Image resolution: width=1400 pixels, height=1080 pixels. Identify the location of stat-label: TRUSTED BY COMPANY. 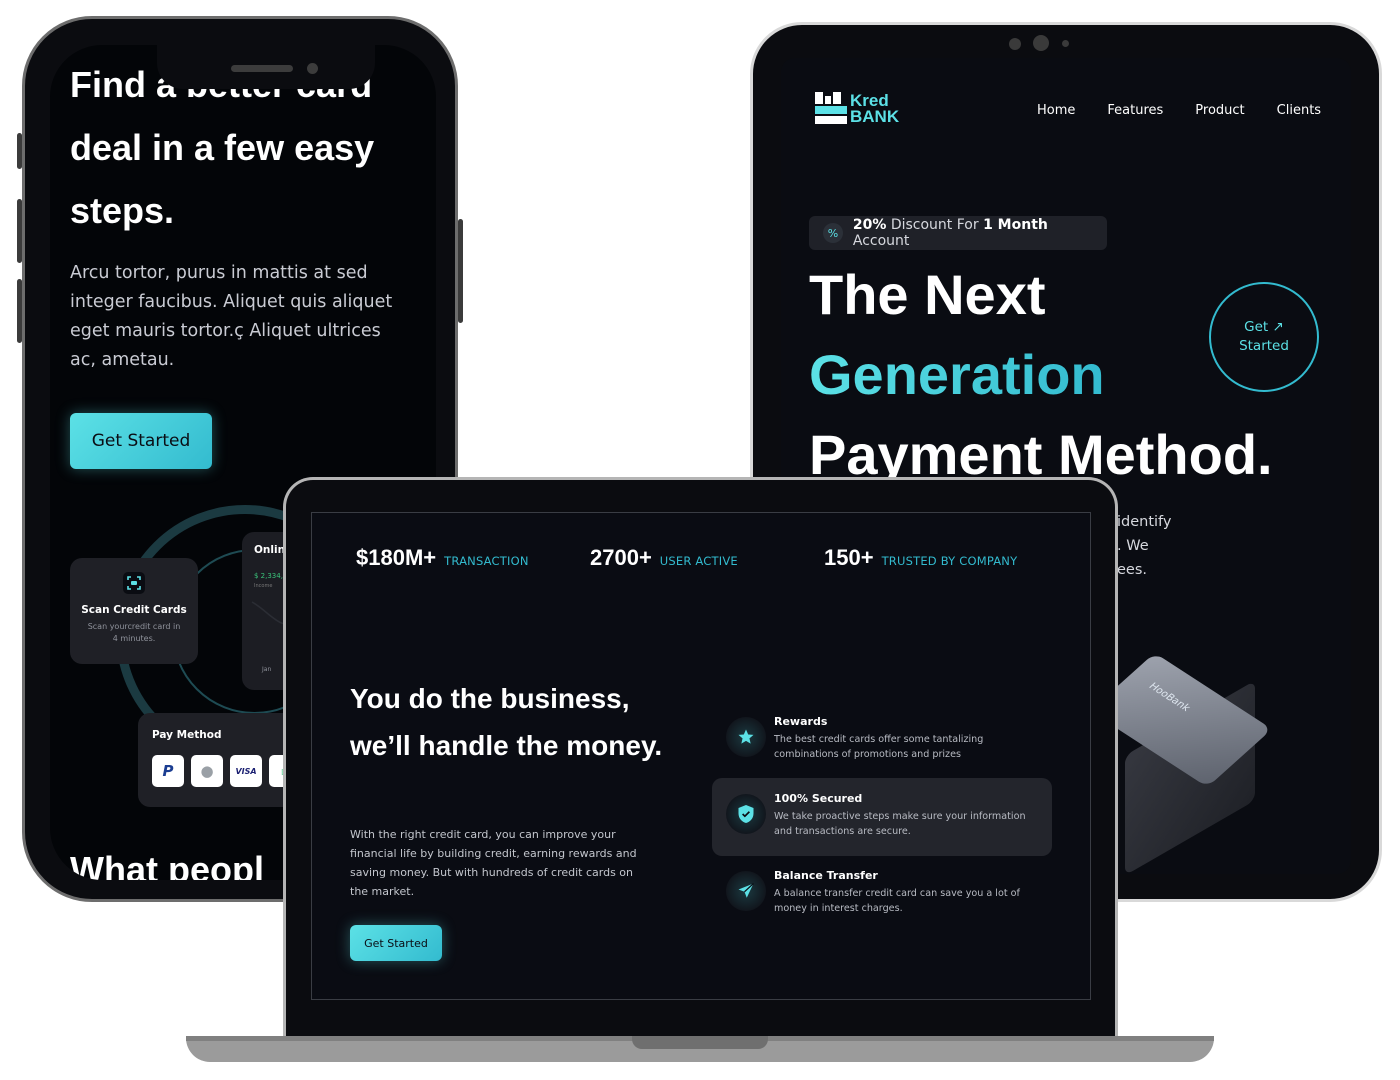
(949, 561).